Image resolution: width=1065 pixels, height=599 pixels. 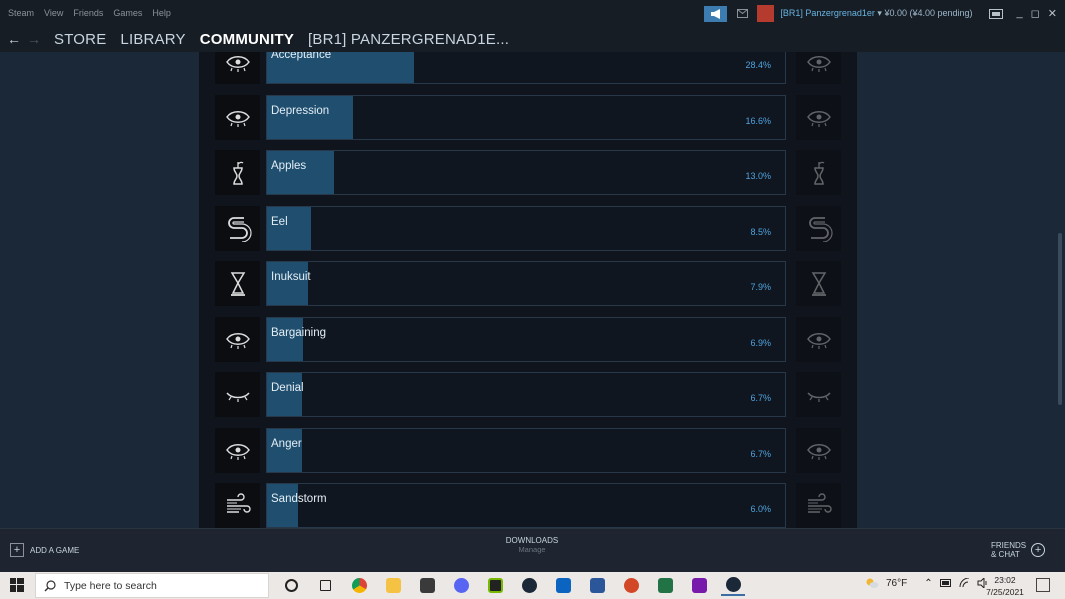 I want to click on taskbar-search: Type here to search, so click(x=152, y=585).